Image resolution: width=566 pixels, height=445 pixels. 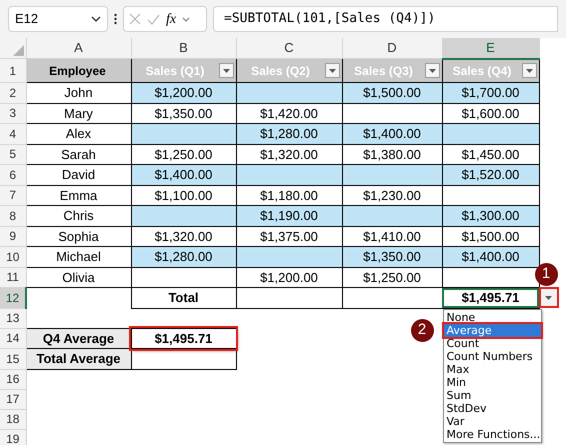 I want to click on table-cell: Mary, so click(x=78, y=113).